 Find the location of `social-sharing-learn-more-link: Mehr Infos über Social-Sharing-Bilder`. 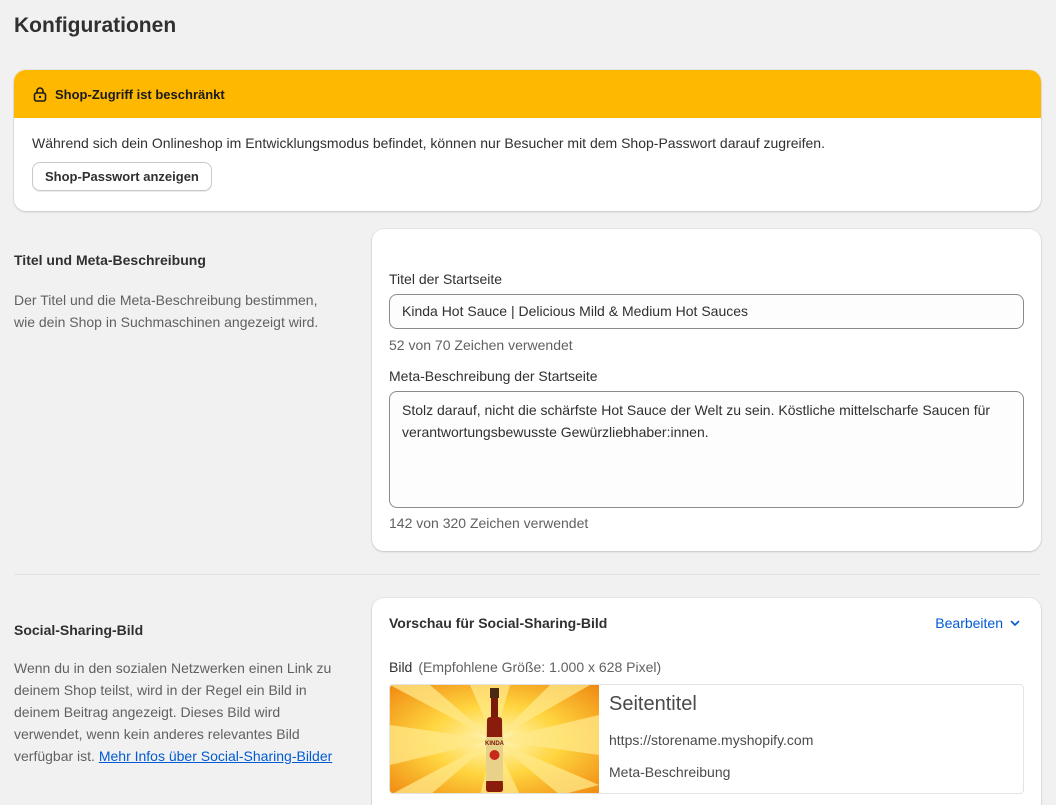

social-sharing-learn-more-link: Mehr Infos über Social-Sharing-Bilder is located at coordinates (215, 756).